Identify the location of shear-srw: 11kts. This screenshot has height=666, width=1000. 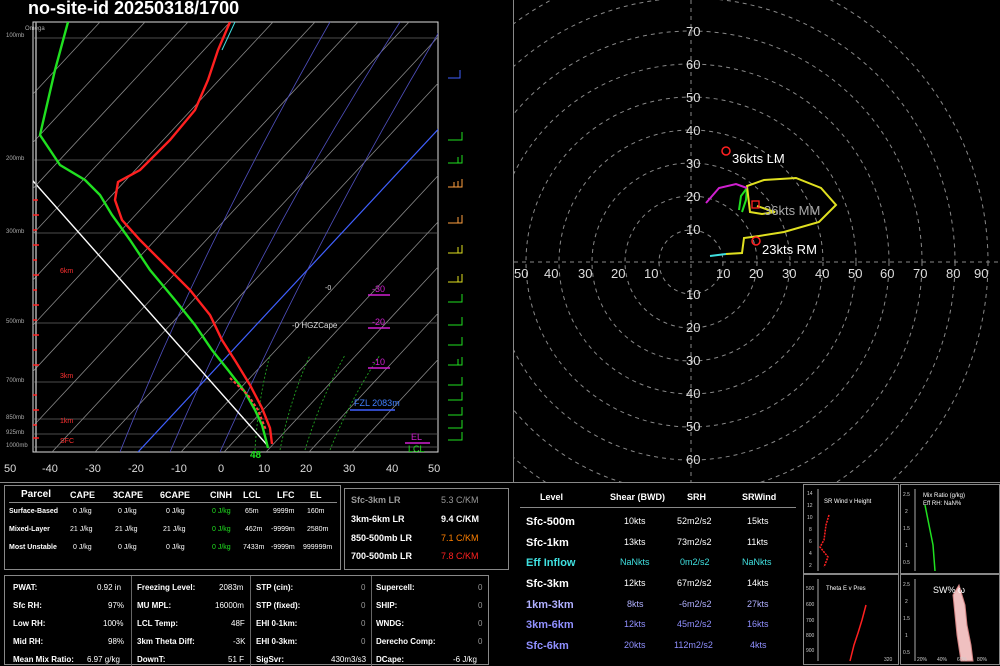
(757, 542).